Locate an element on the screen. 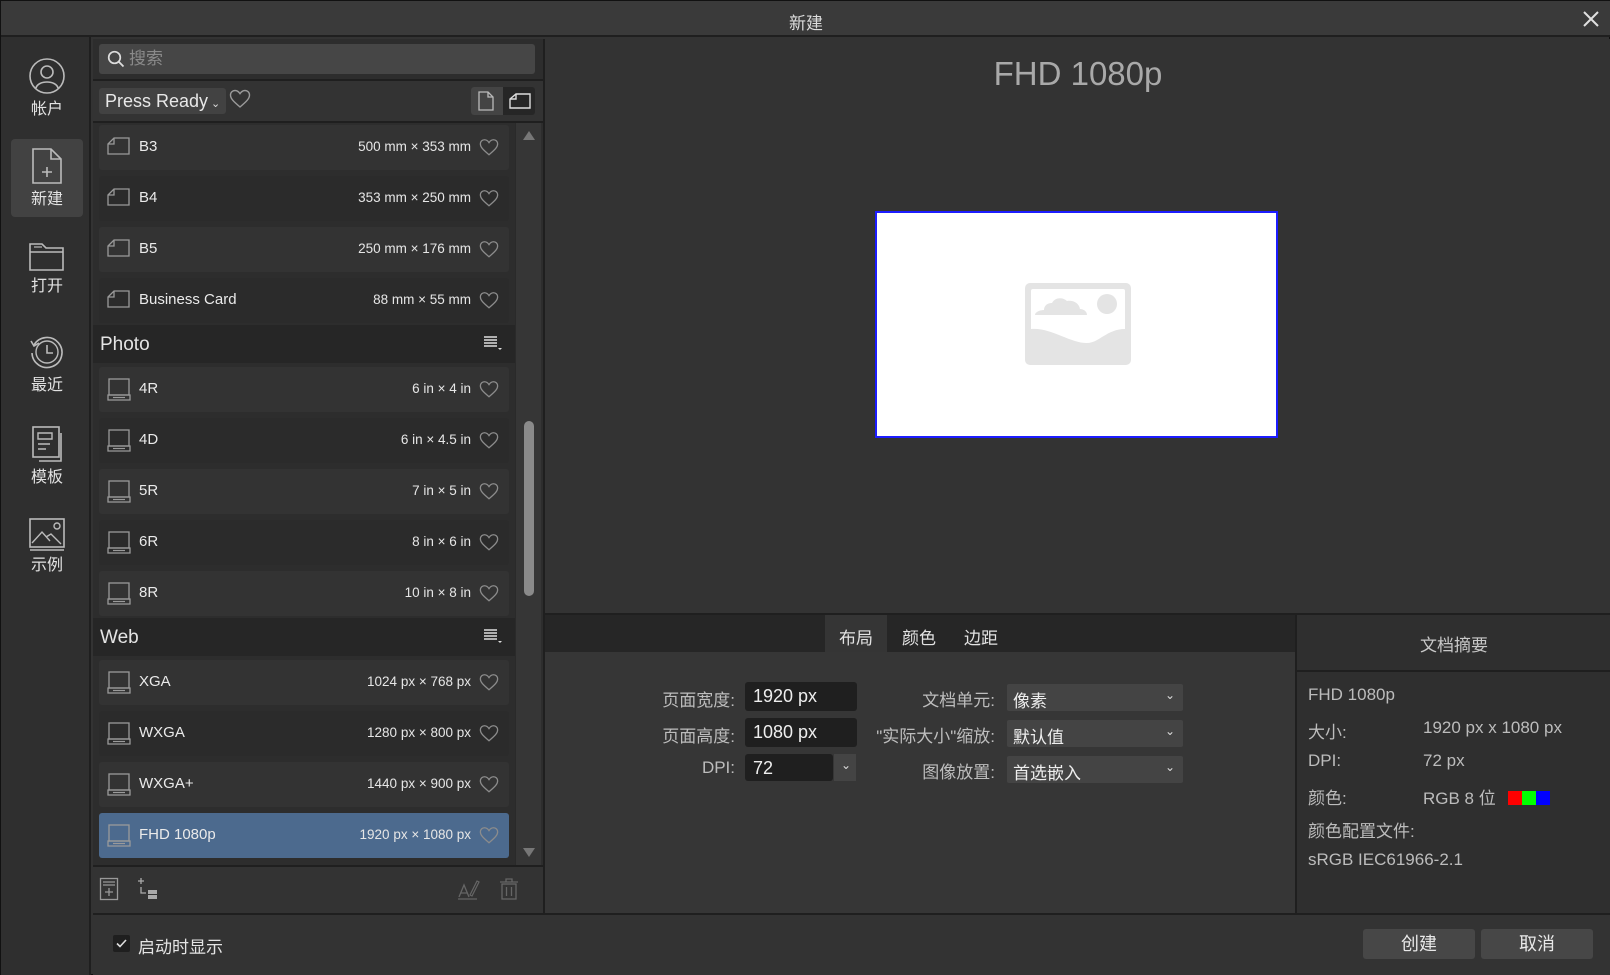 The width and height of the screenshot is (1610, 975). document-units-select: 像素 ⌄ is located at coordinates (1095, 697).